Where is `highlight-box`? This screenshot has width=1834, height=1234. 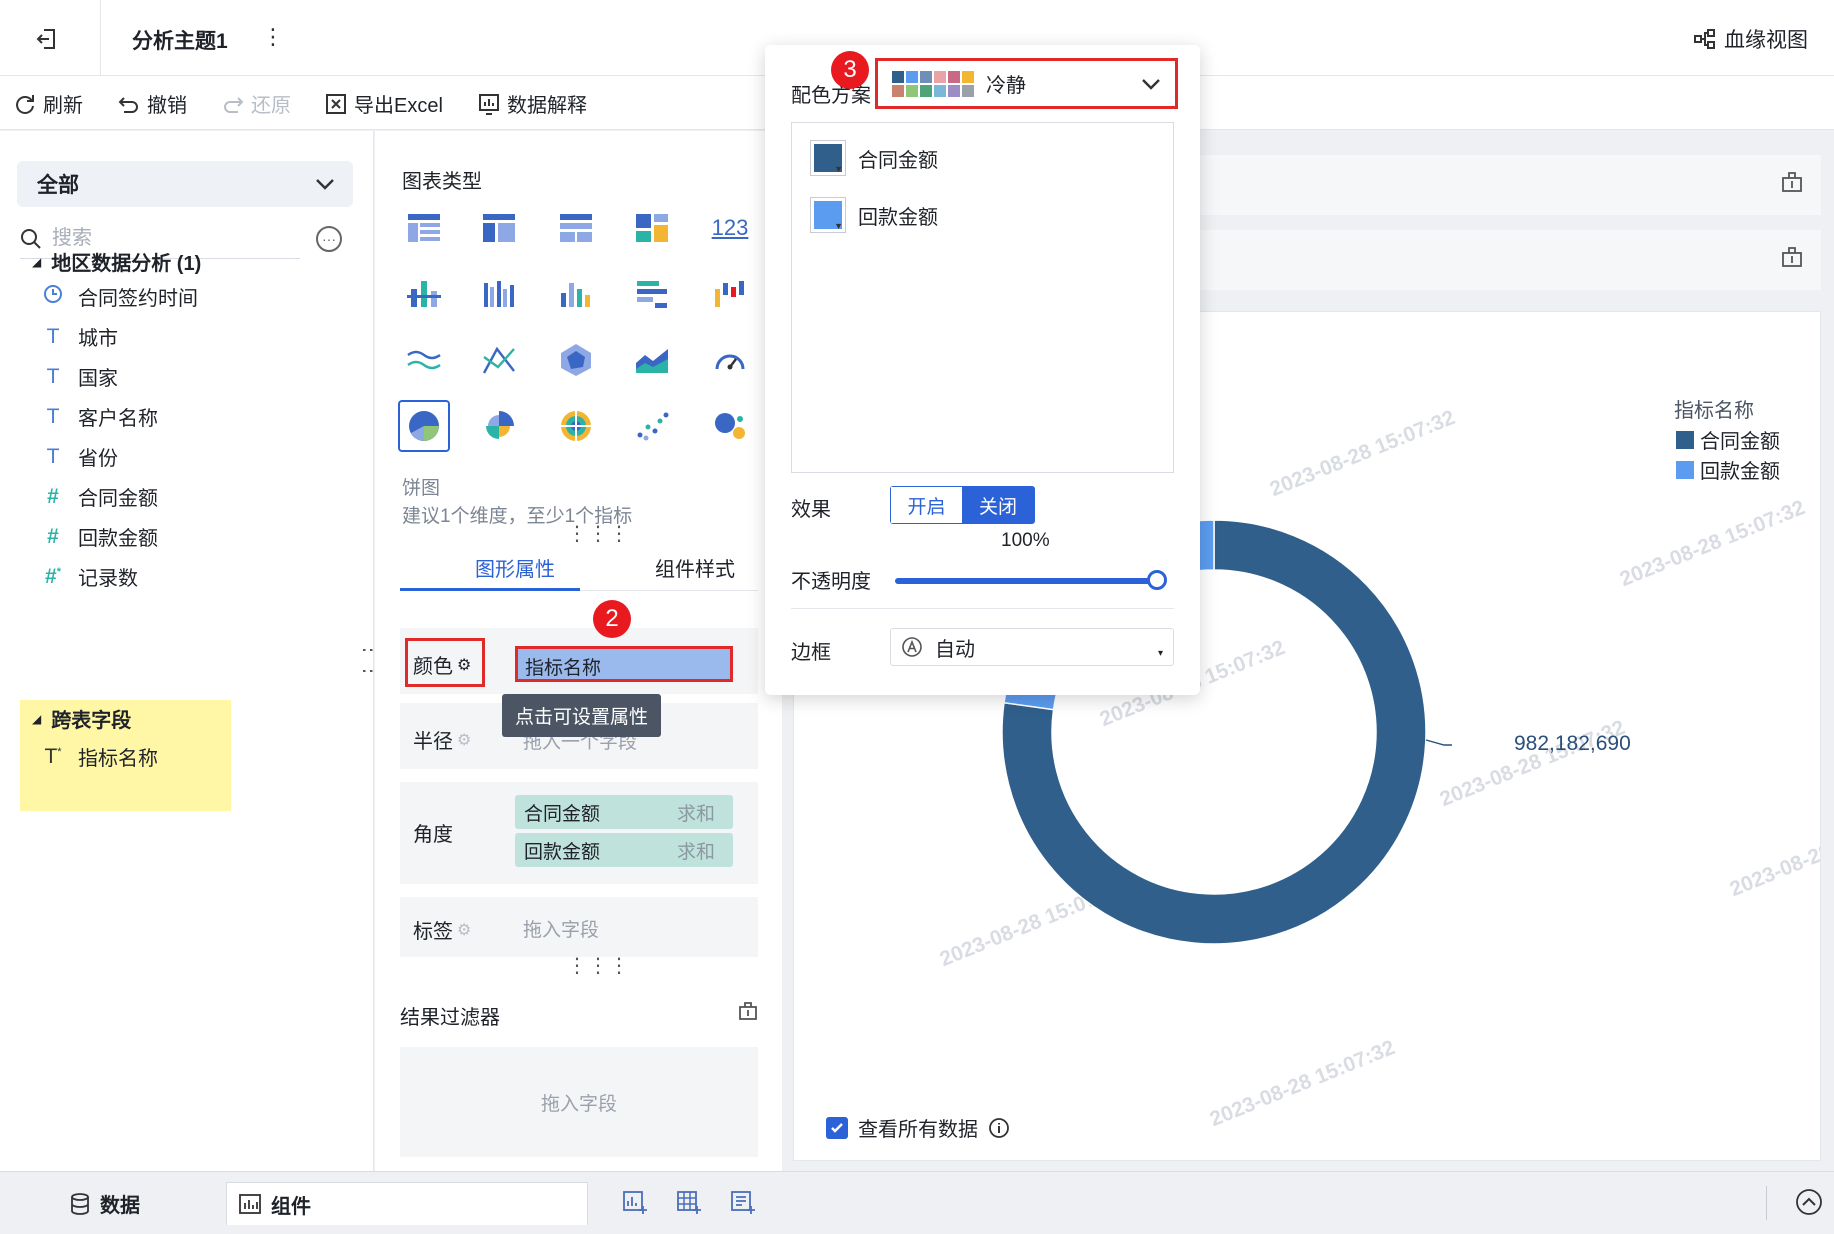 highlight-box is located at coordinates (445, 662).